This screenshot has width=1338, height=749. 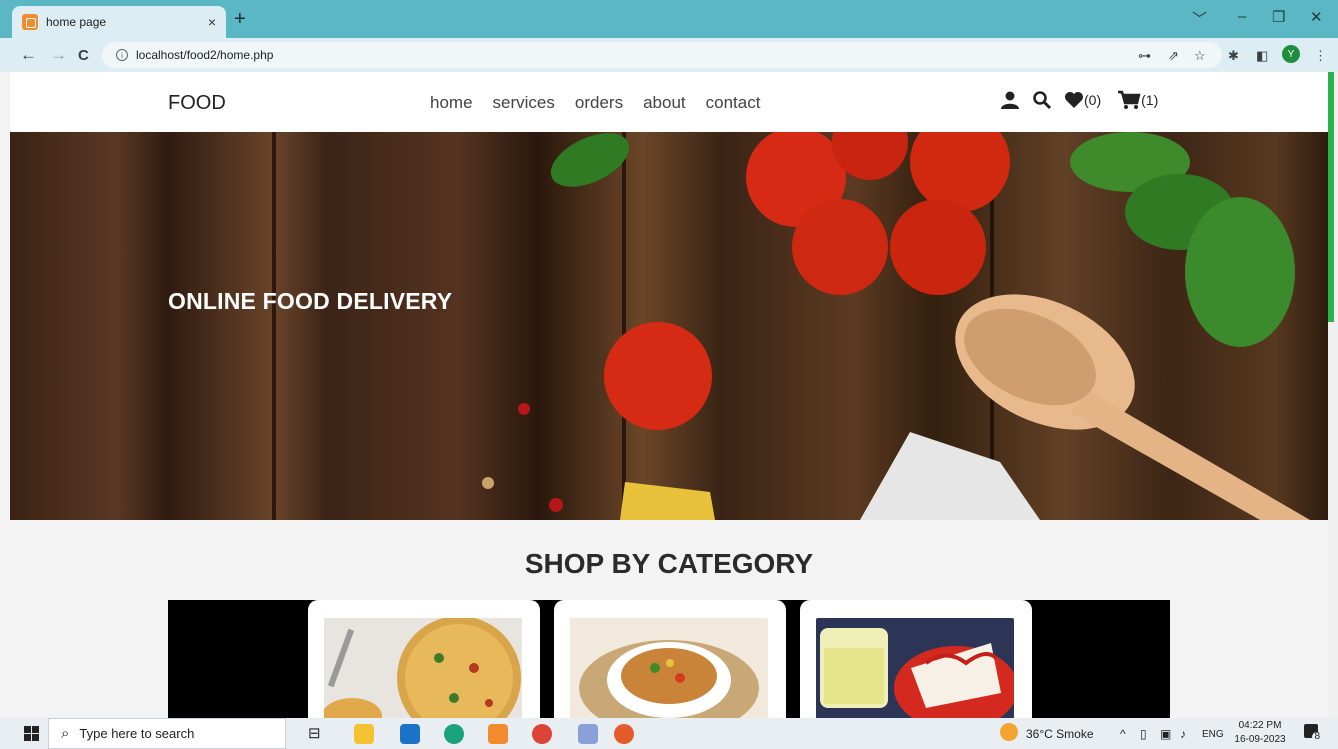 I want to click on category-card-pizza, so click(x=424, y=659).